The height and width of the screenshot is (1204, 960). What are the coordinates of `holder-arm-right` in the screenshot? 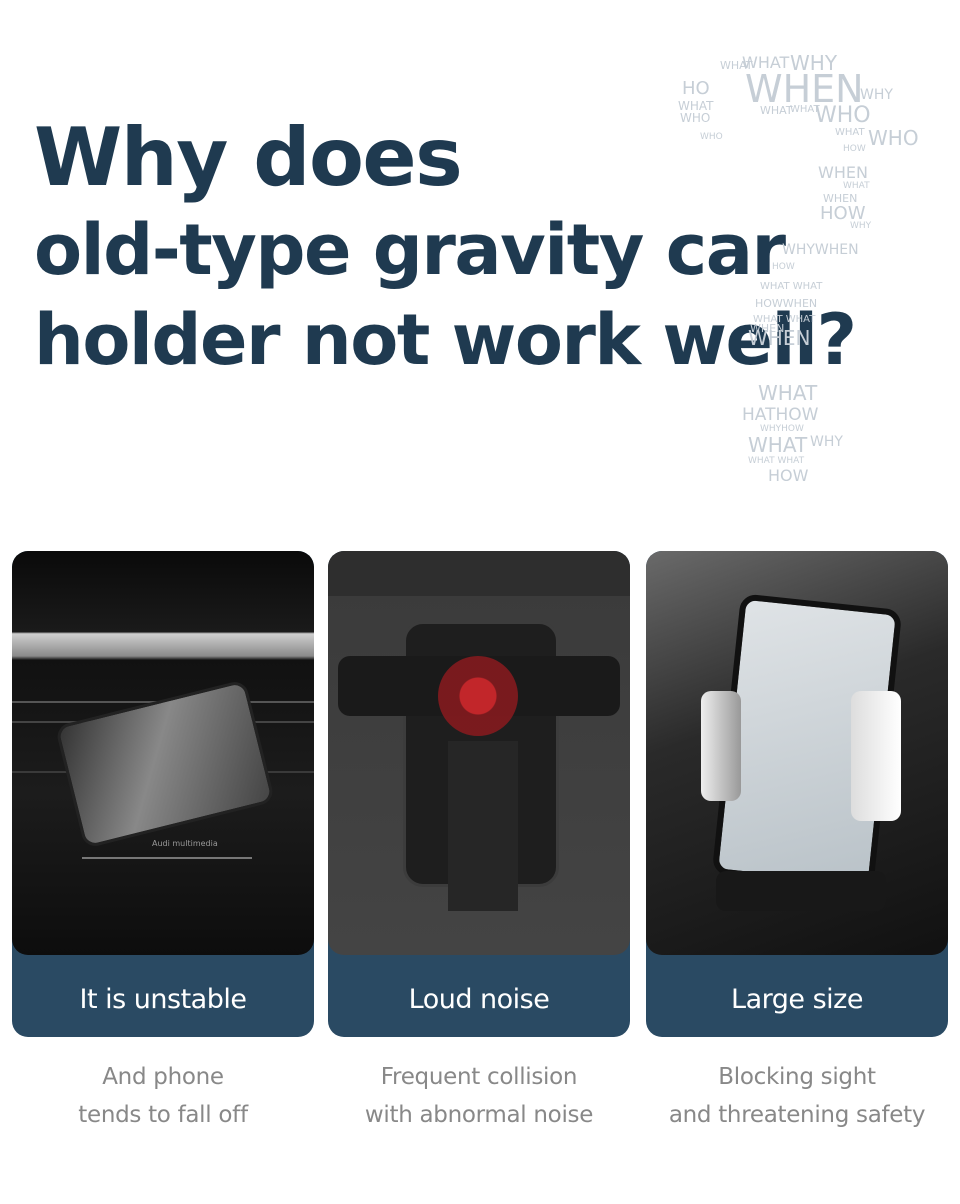 It's located at (876, 756).